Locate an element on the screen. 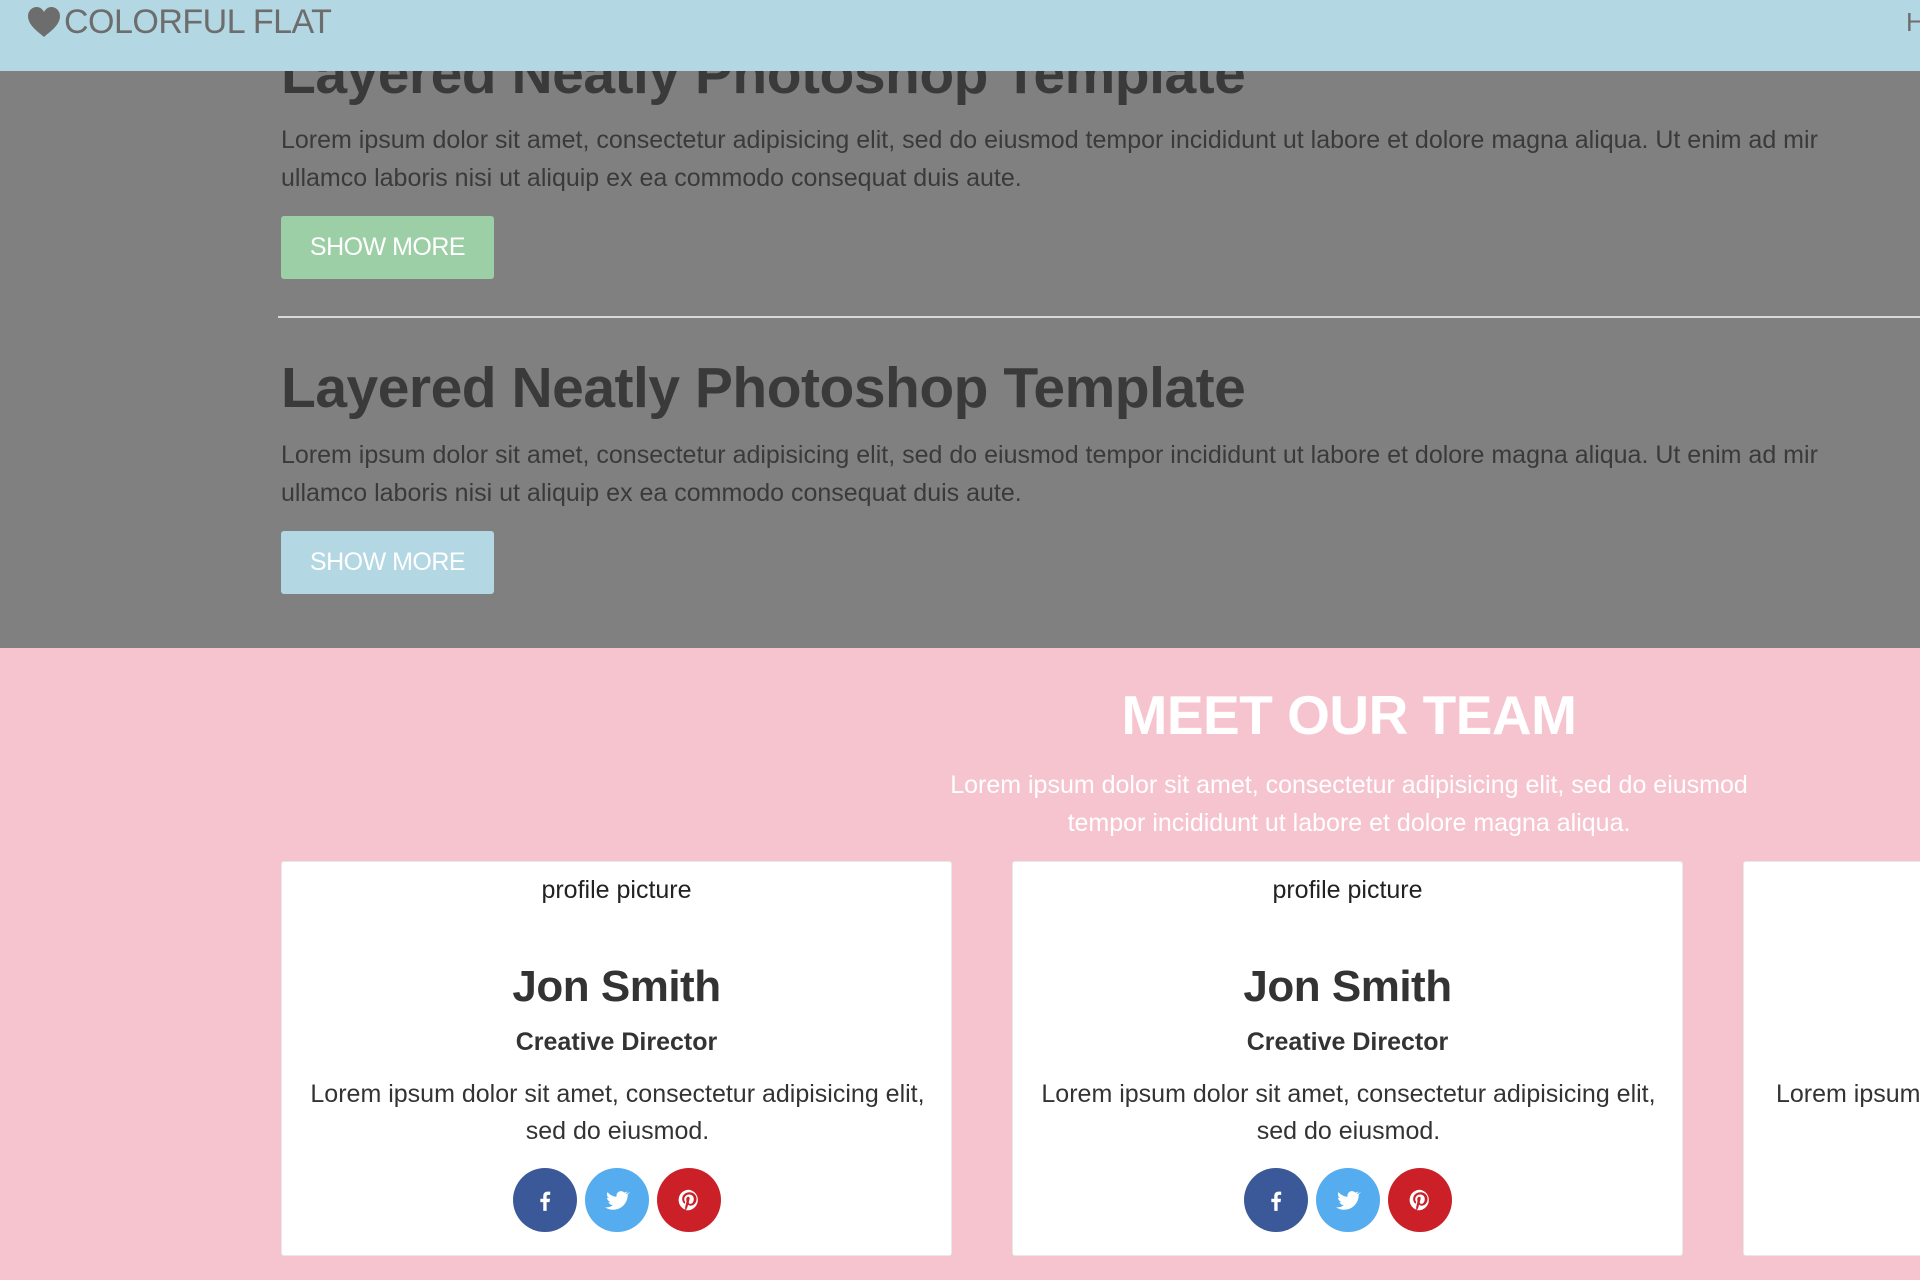  nav-link-label: H is located at coordinates (1913, 21).